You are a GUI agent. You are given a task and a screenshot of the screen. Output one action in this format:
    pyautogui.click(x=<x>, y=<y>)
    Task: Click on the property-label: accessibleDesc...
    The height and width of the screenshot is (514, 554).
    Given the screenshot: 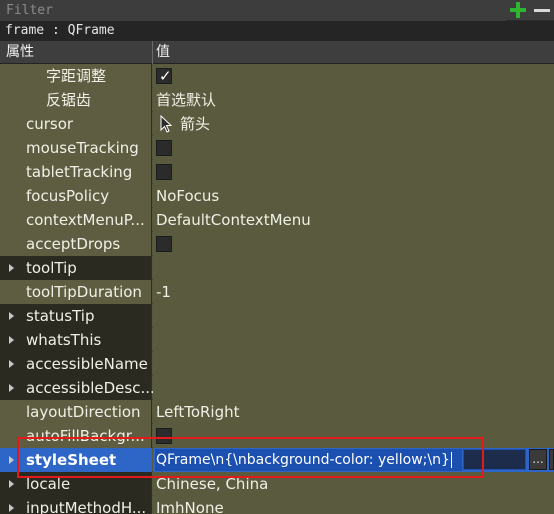 What is the action you would take?
    pyautogui.click(x=90, y=388)
    